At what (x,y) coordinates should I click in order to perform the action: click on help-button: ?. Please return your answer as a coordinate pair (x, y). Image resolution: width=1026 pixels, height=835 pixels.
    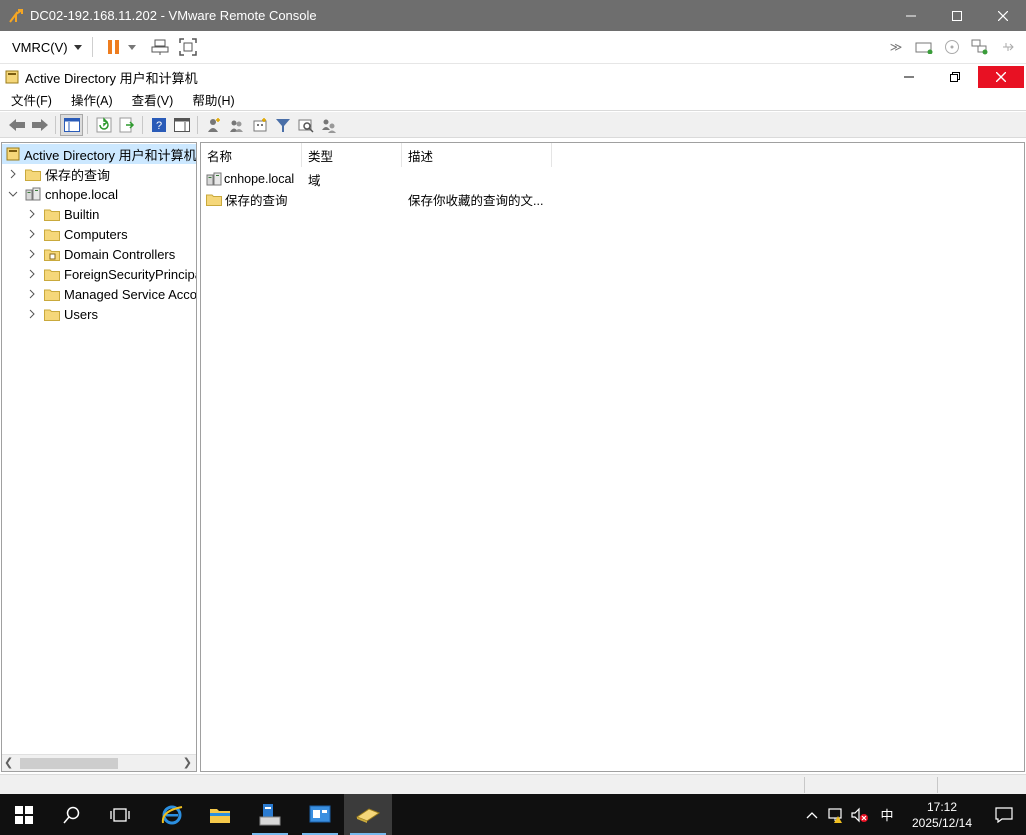
    Looking at the image, I should click on (158, 125).